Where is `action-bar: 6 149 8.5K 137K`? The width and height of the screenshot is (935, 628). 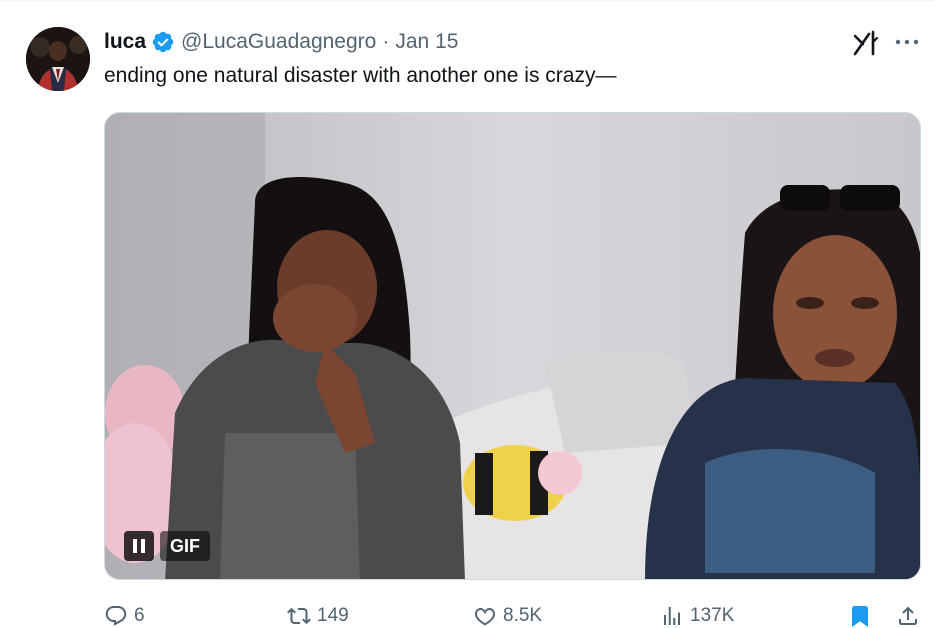 action-bar: 6 149 8.5K 137K is located at coordinates (512, 614).